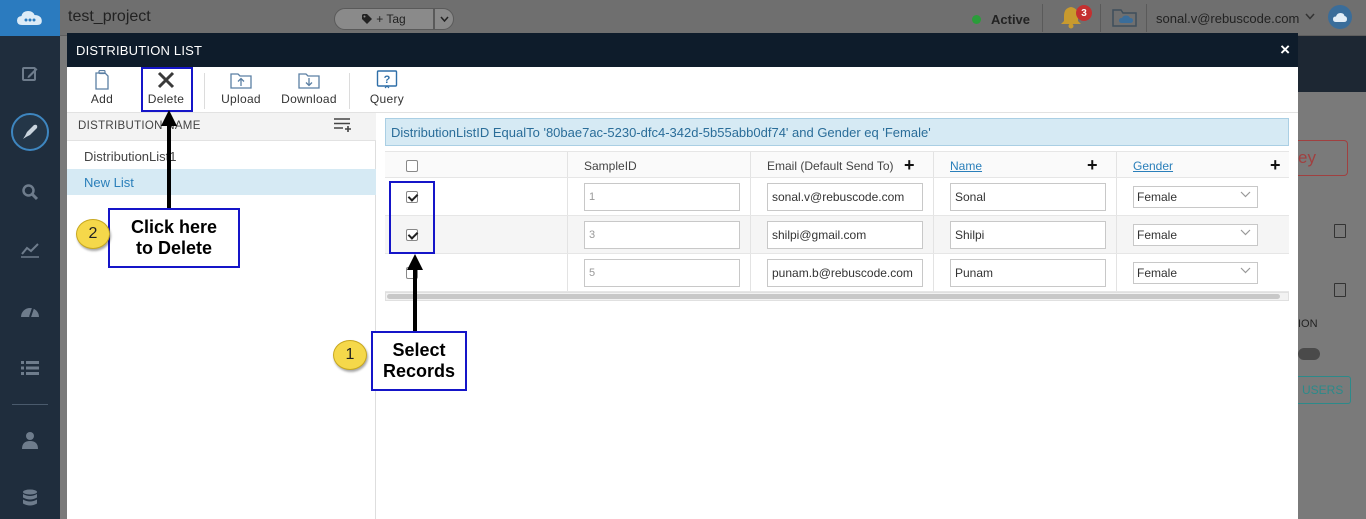  What do you see at coordinates (93, 234) in the screenshot?
I see `step-2-badge: 2` at bounding box center [93, 234].